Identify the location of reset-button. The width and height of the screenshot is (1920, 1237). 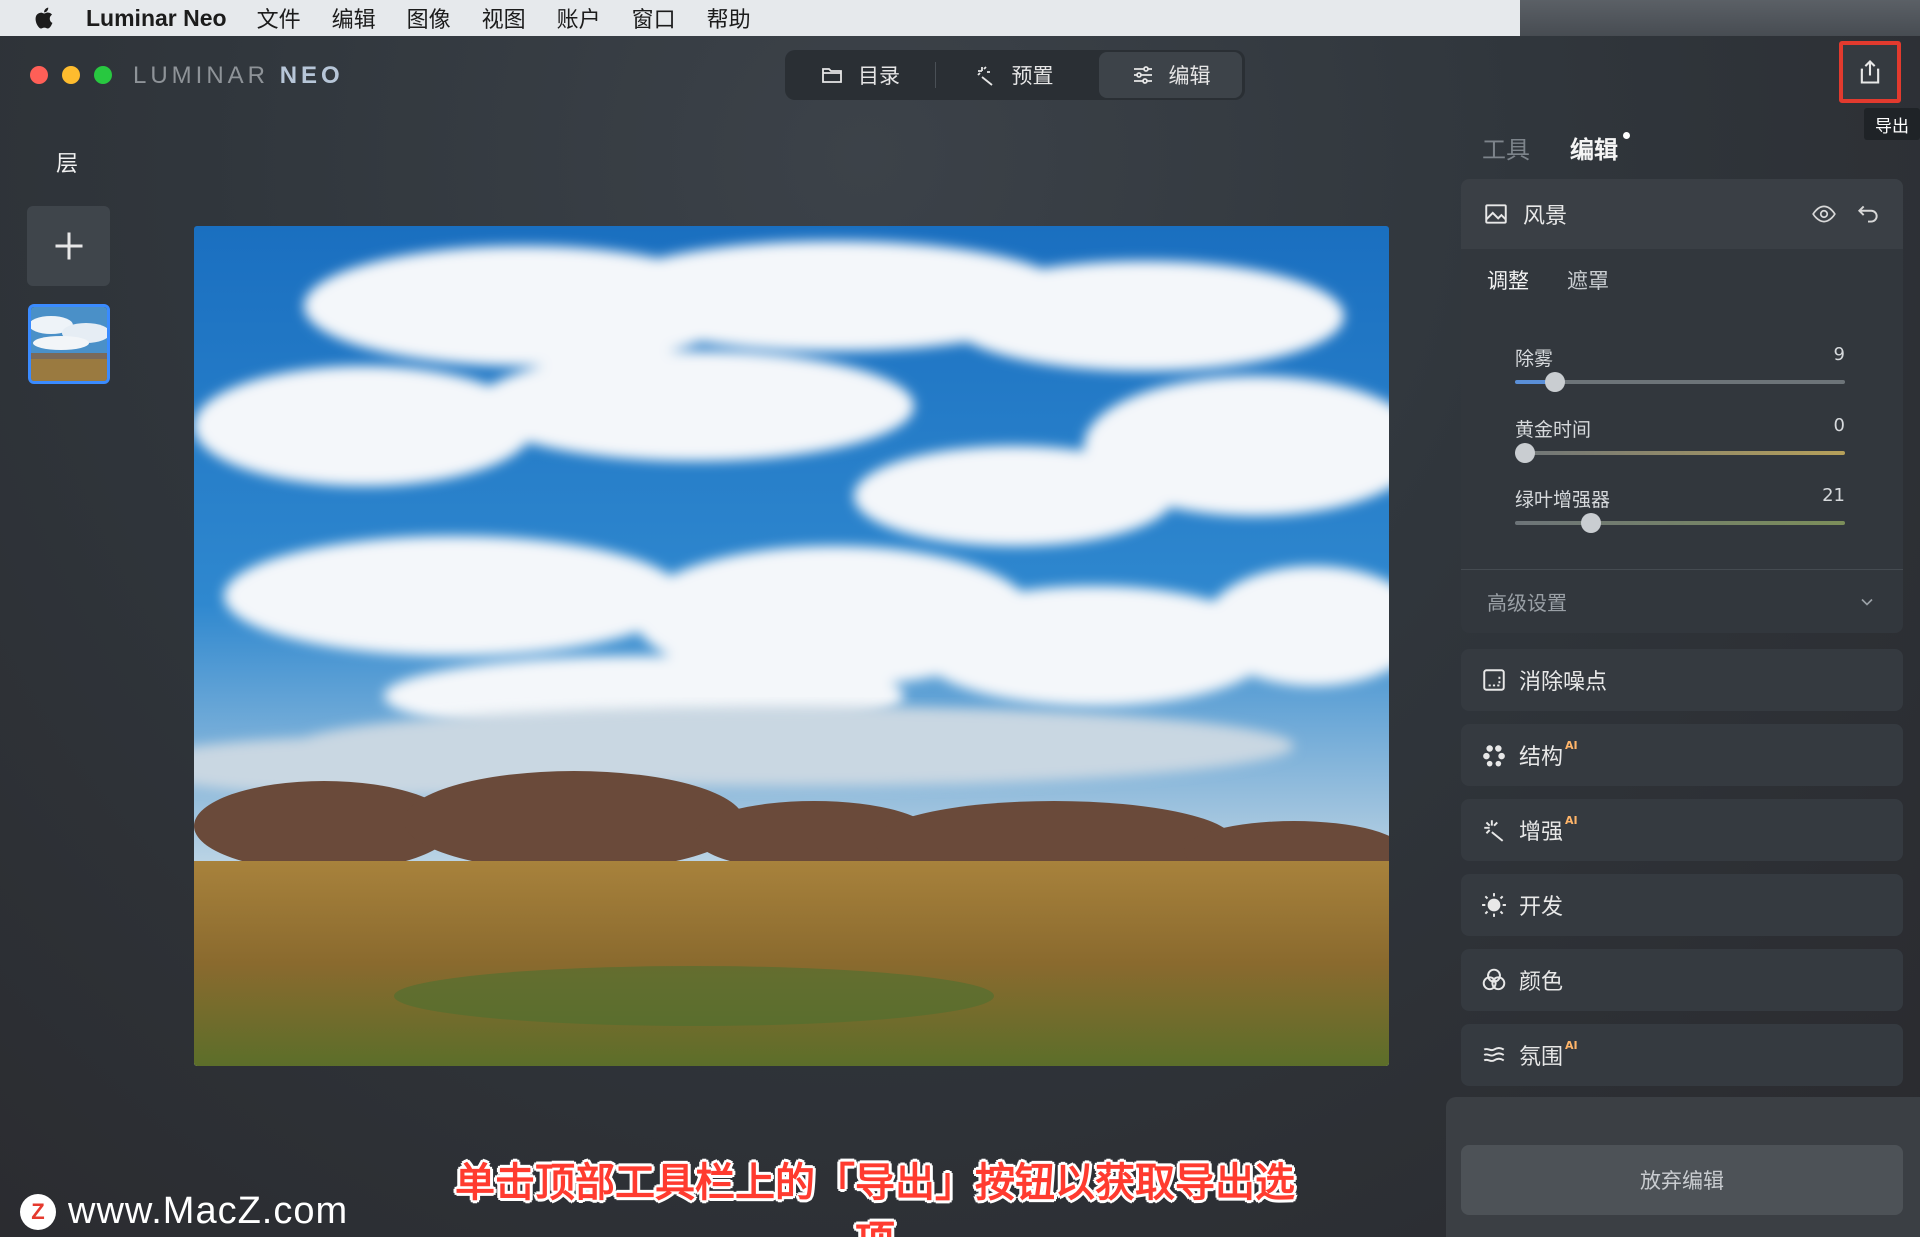
(1868, 214).